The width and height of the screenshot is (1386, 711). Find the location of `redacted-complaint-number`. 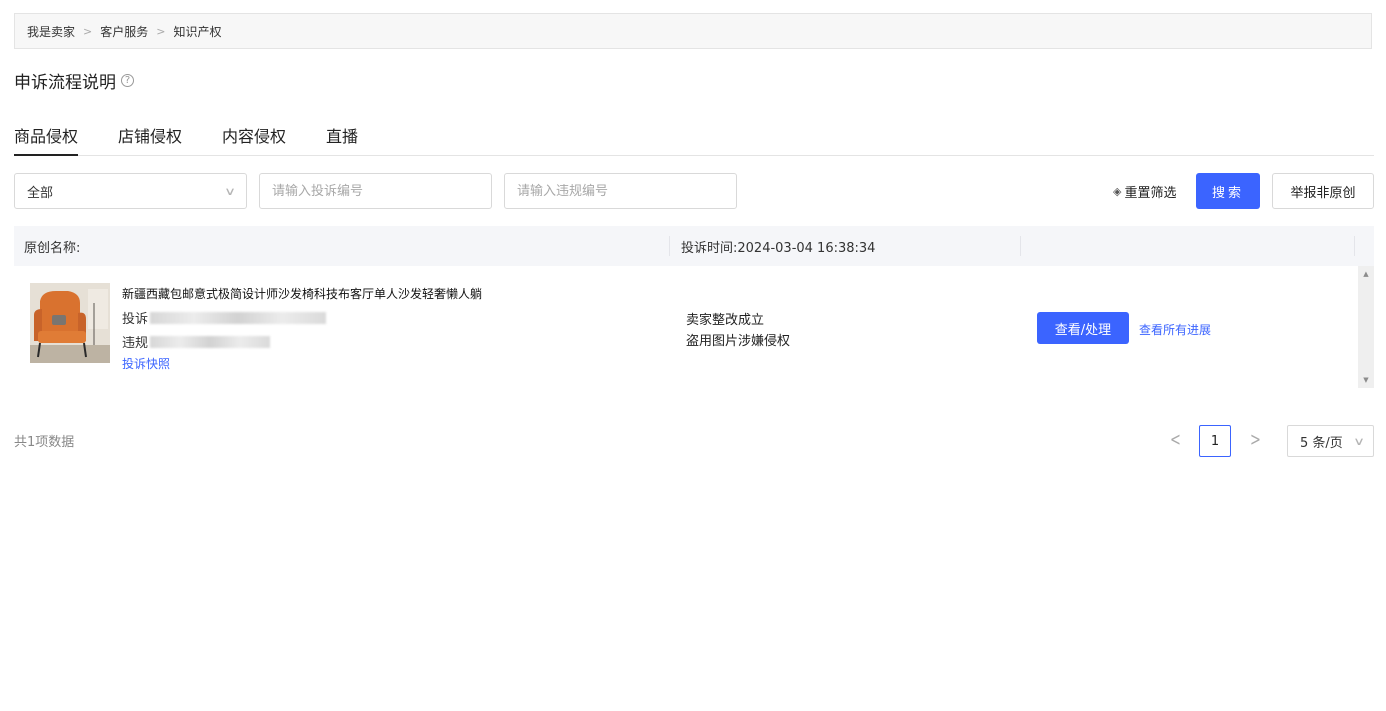

redacted-complaint-number is located at coordinates (238, 317).